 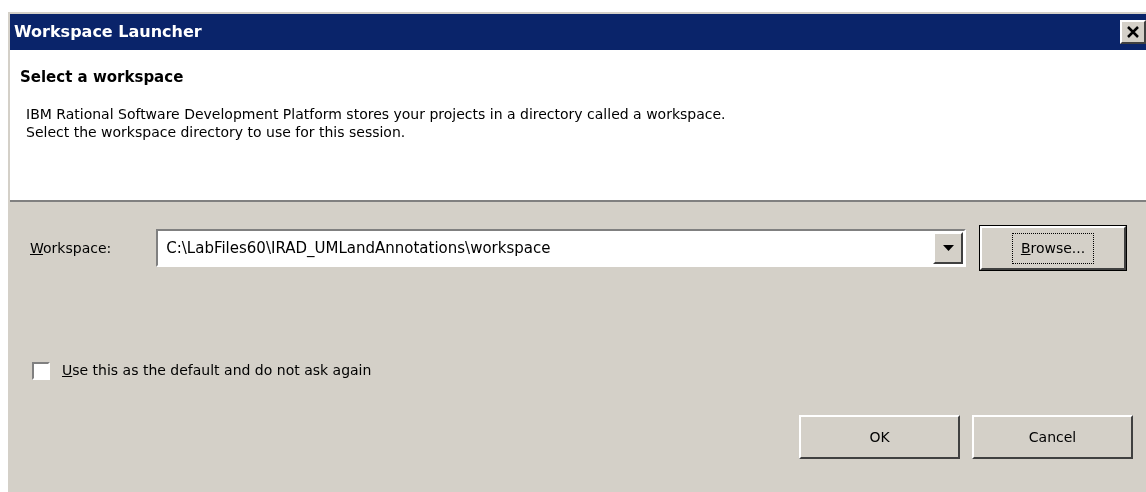 I want to click on workspace-combo-box: C:\LabFiles60\IRAD_UMLandAnnotations\workspace, so click(x=561, y=248).